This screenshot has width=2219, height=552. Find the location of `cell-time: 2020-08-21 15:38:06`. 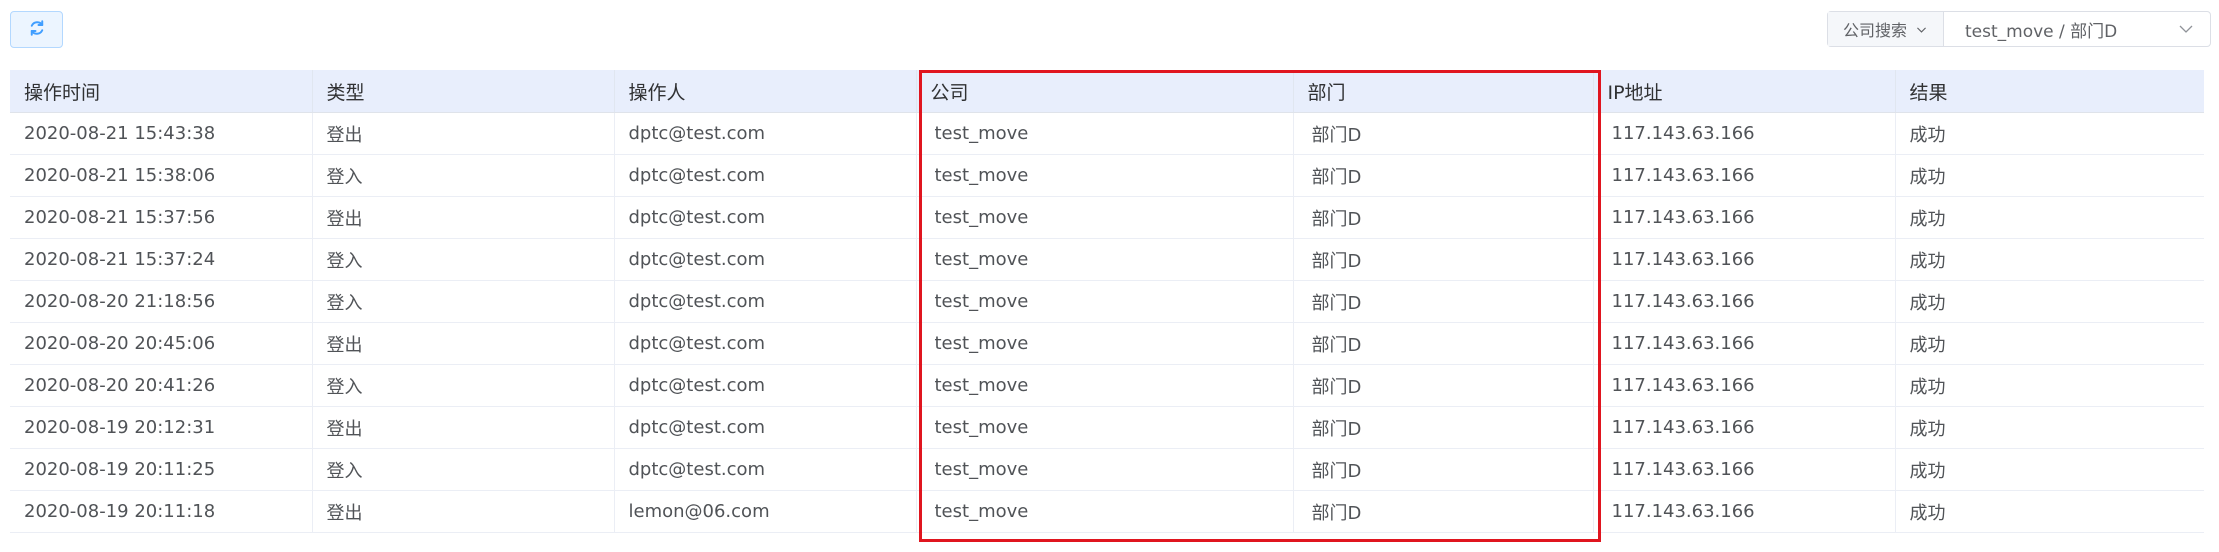

cell-time: 2020-08-21 15:38:06 is located at coordinates (161, 175).